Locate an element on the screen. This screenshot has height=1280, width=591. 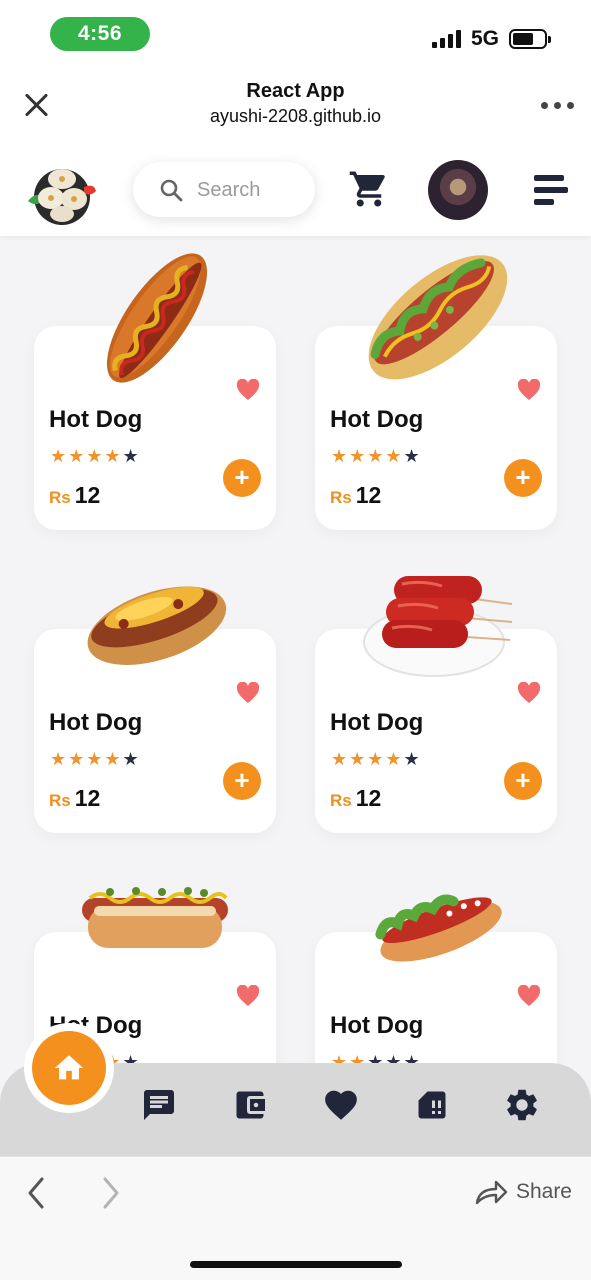
status-bar: 4:56 5G is located at coordinates (295, 35).